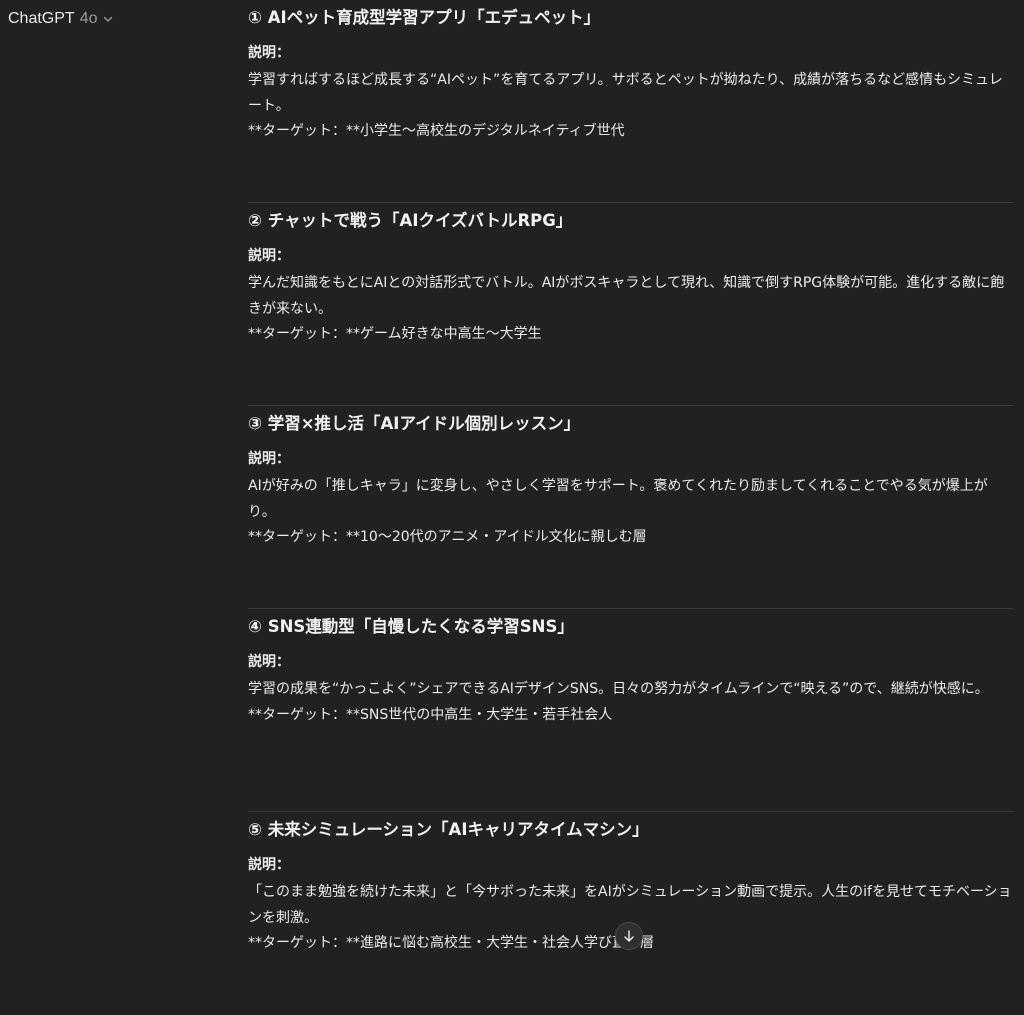  Describe the element at coordinates (410, 220) in the screenshot. I see `idea-title: ② チャットで戦う「AIクイズバトルRPG」` at that location.